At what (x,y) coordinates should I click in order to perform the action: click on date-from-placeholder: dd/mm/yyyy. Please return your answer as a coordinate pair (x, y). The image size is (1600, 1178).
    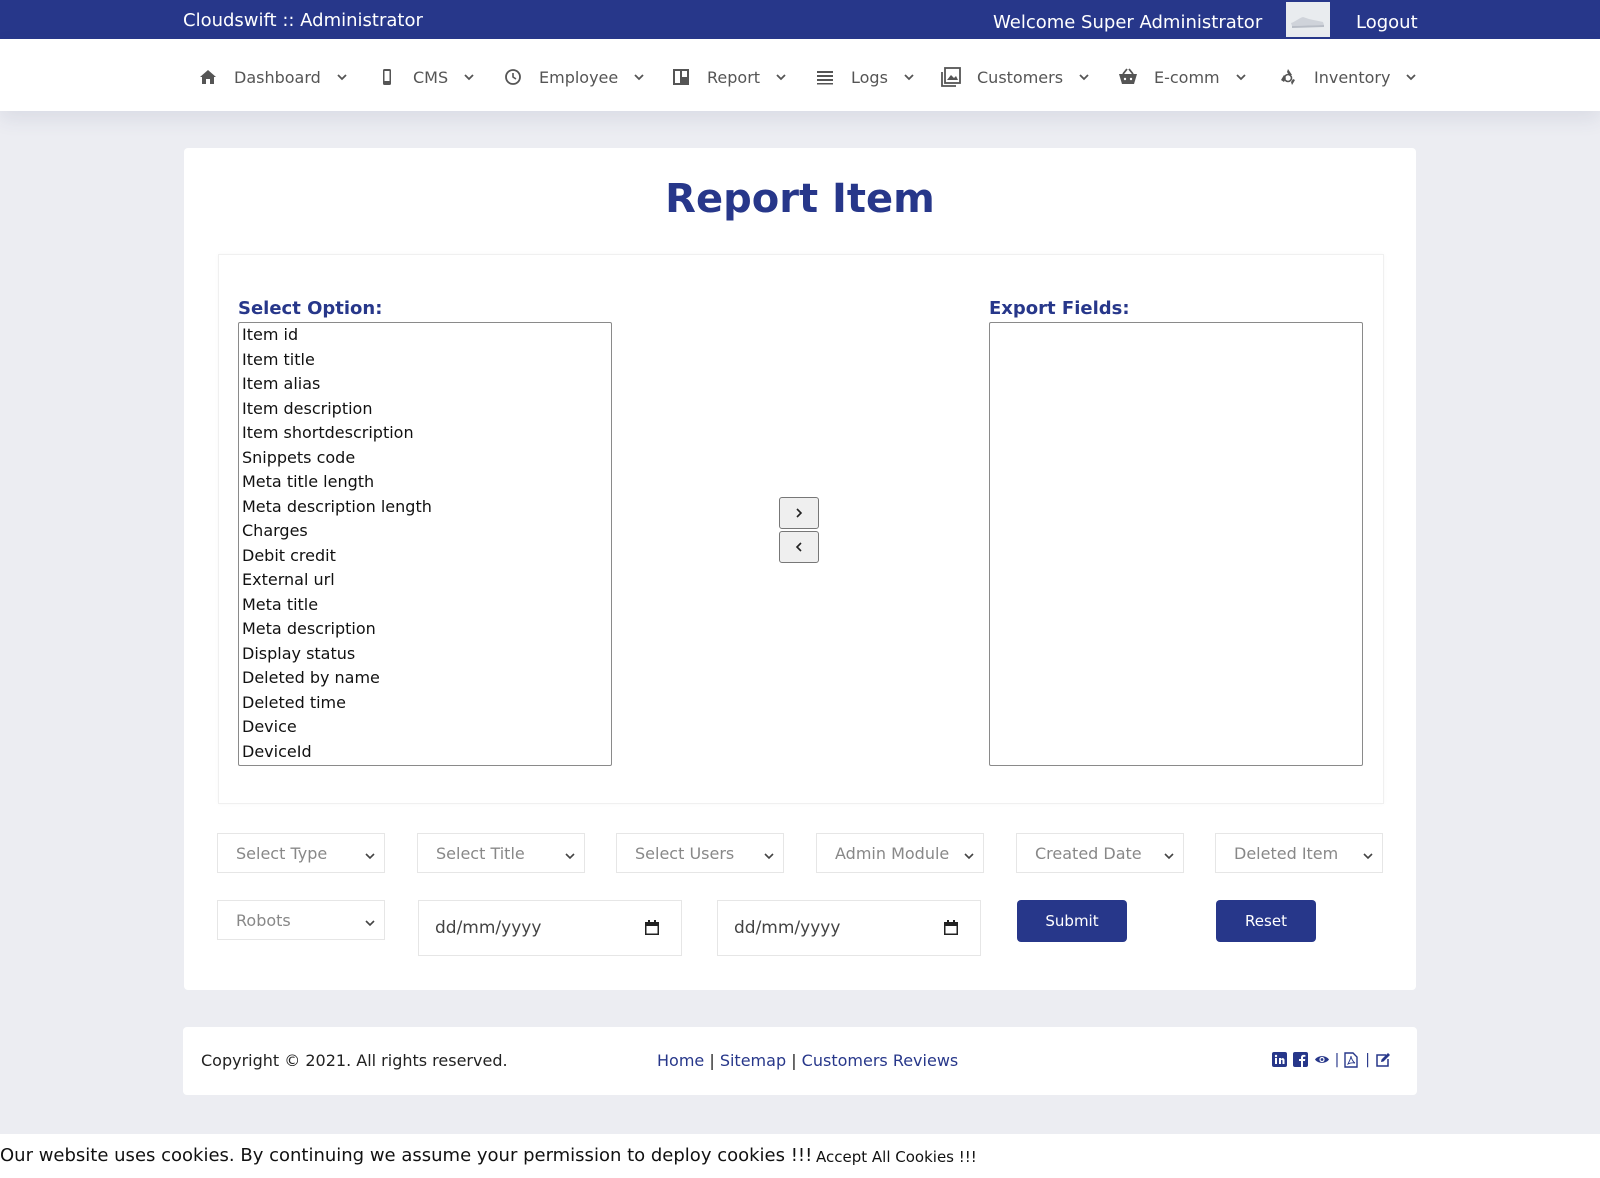
    Looking at the image, I should click on (488, 928).